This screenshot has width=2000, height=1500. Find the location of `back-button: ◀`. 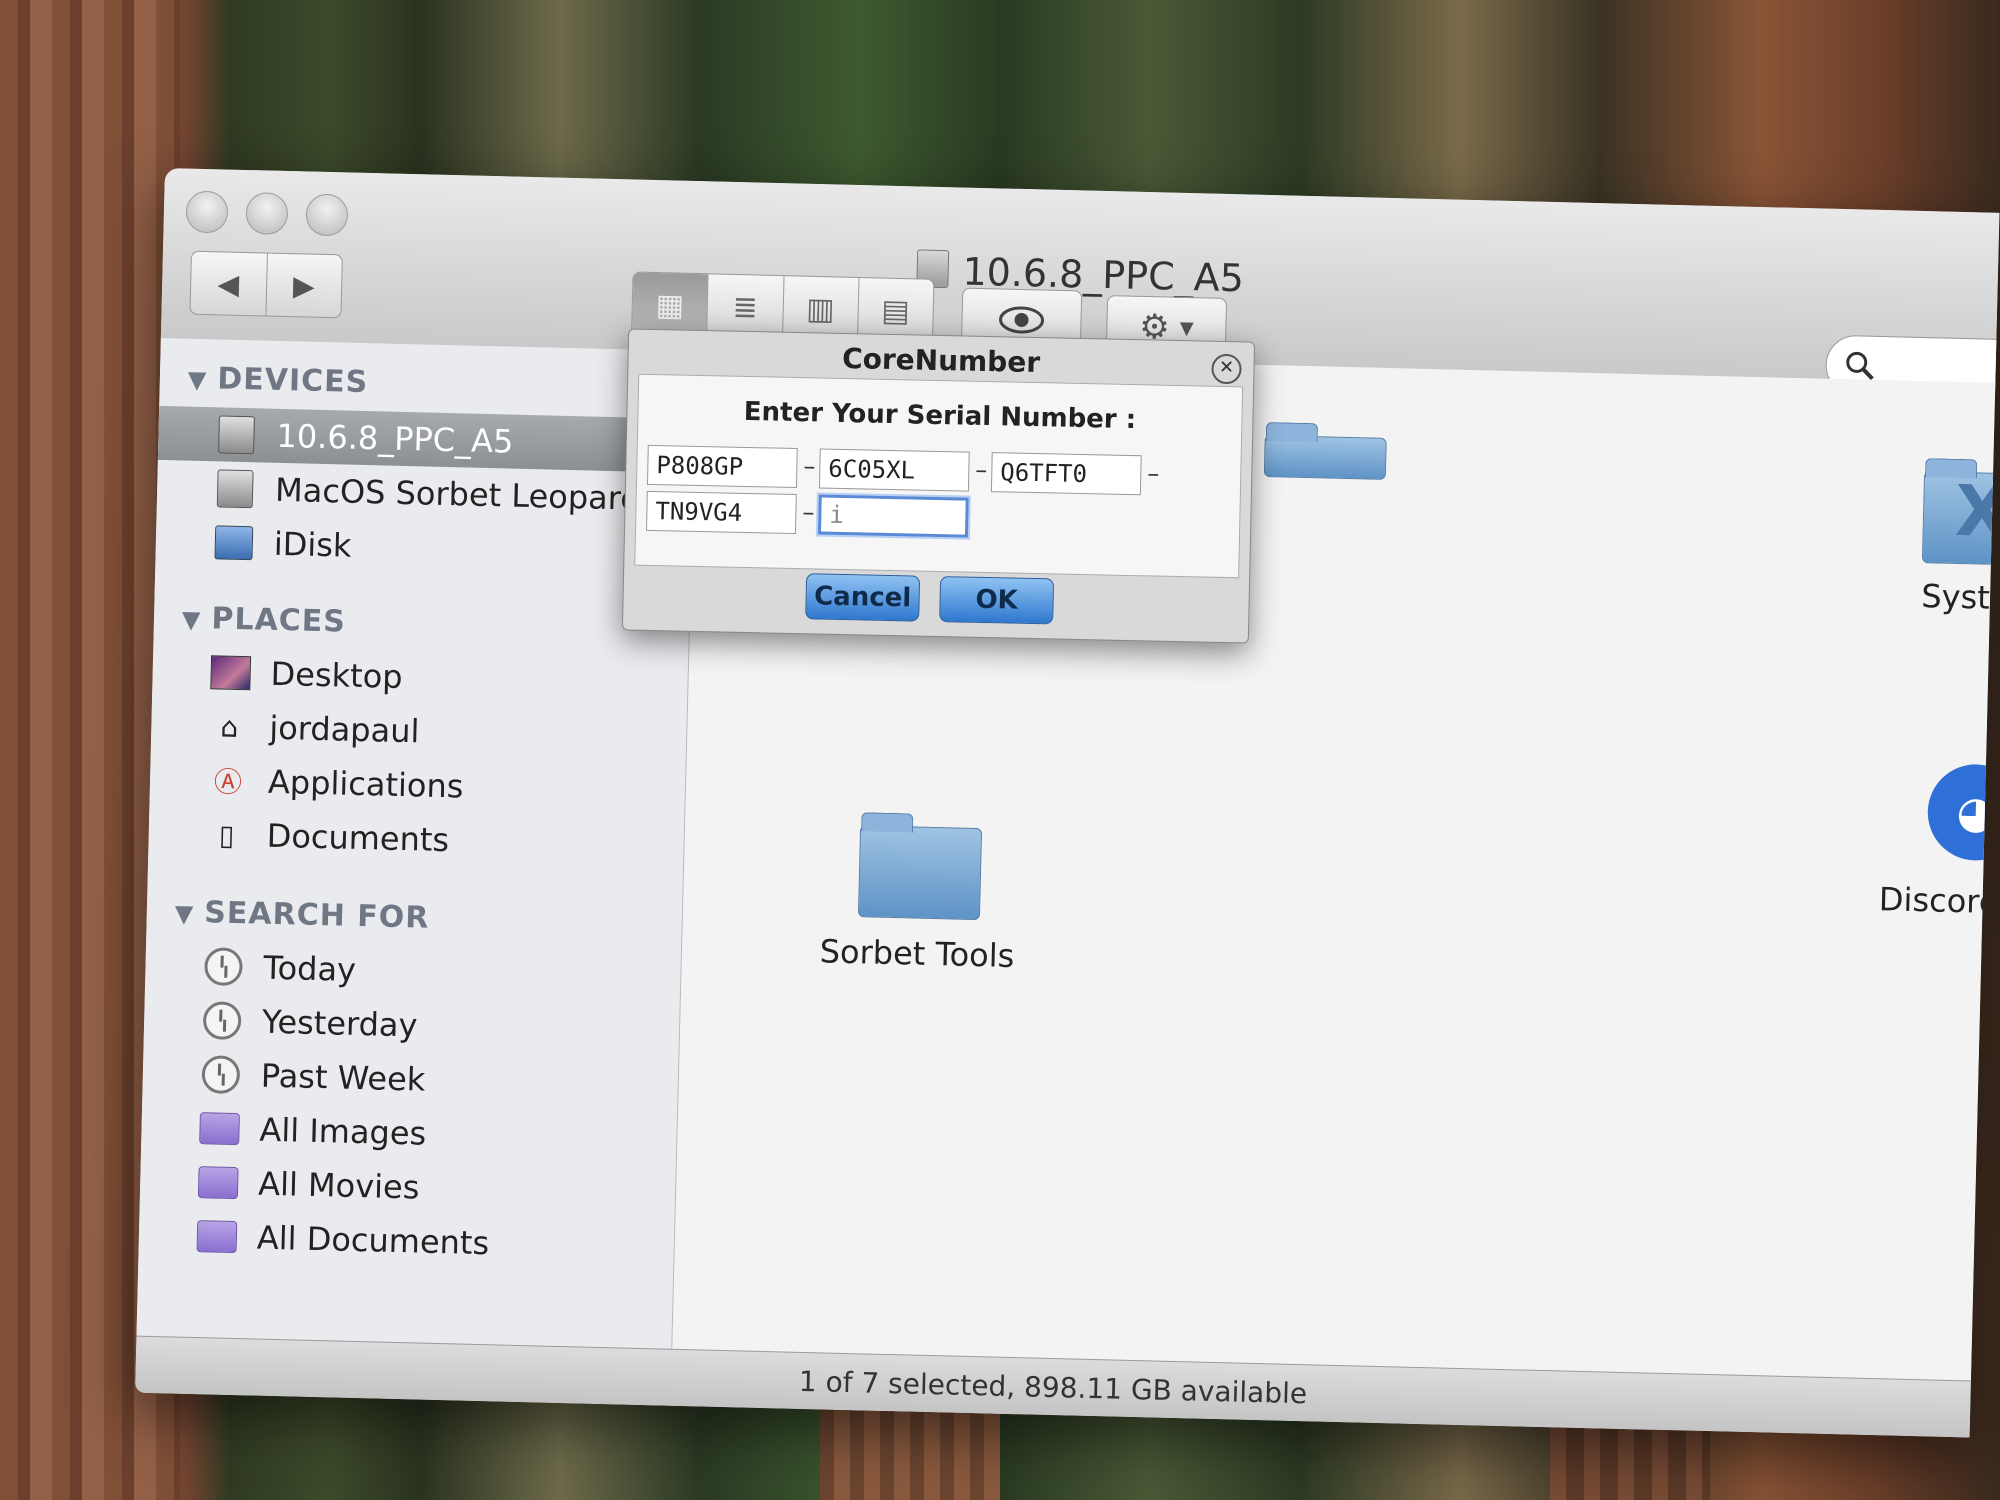

back-button: ◀ is located at coordinates (228, 284).